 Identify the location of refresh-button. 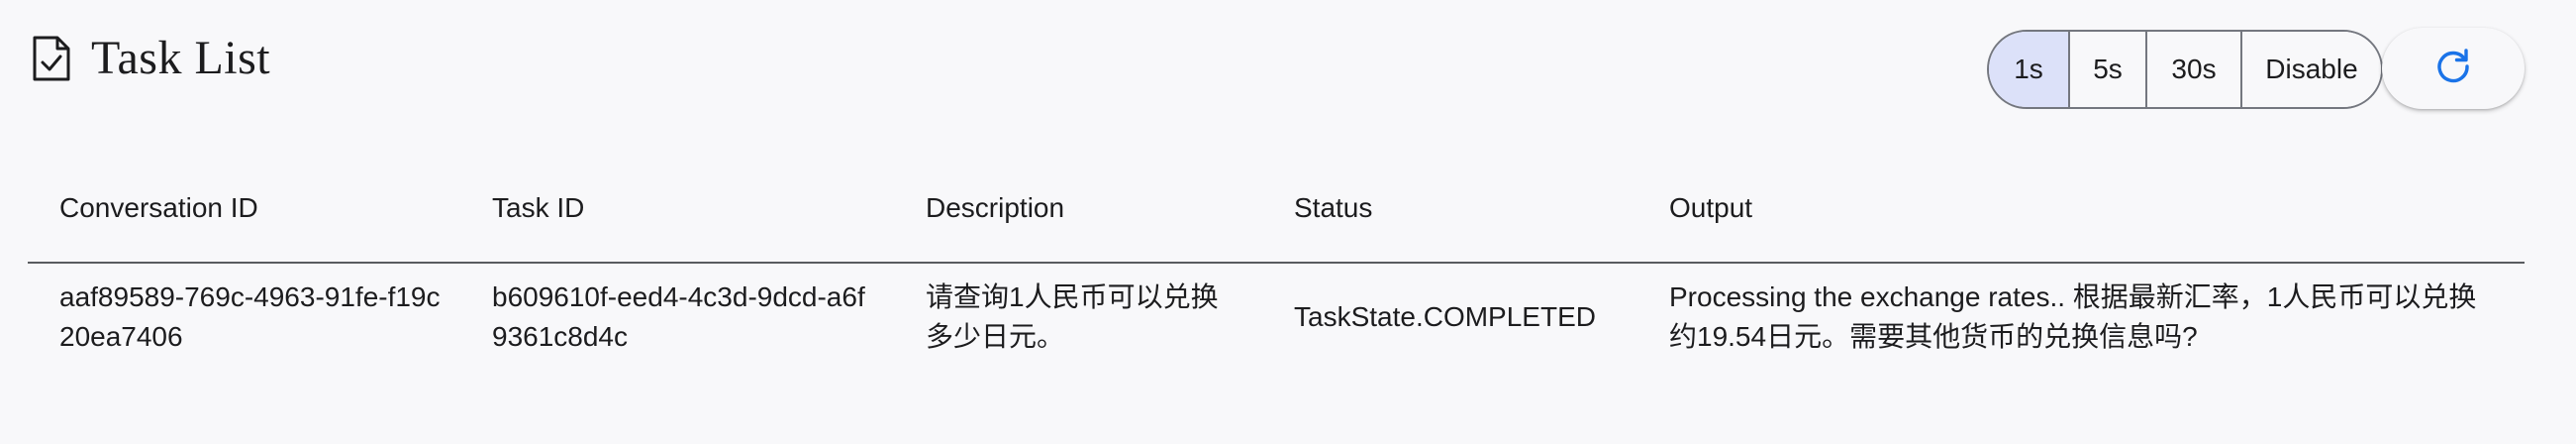
(2454, 68).